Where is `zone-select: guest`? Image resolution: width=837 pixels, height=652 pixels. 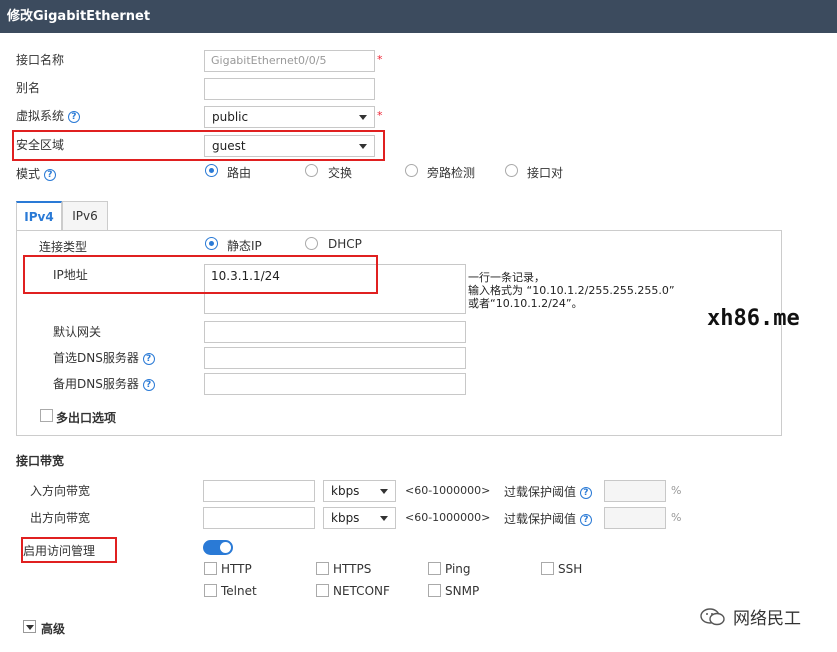 zone-select: guest is located at coordinates (289, 146).